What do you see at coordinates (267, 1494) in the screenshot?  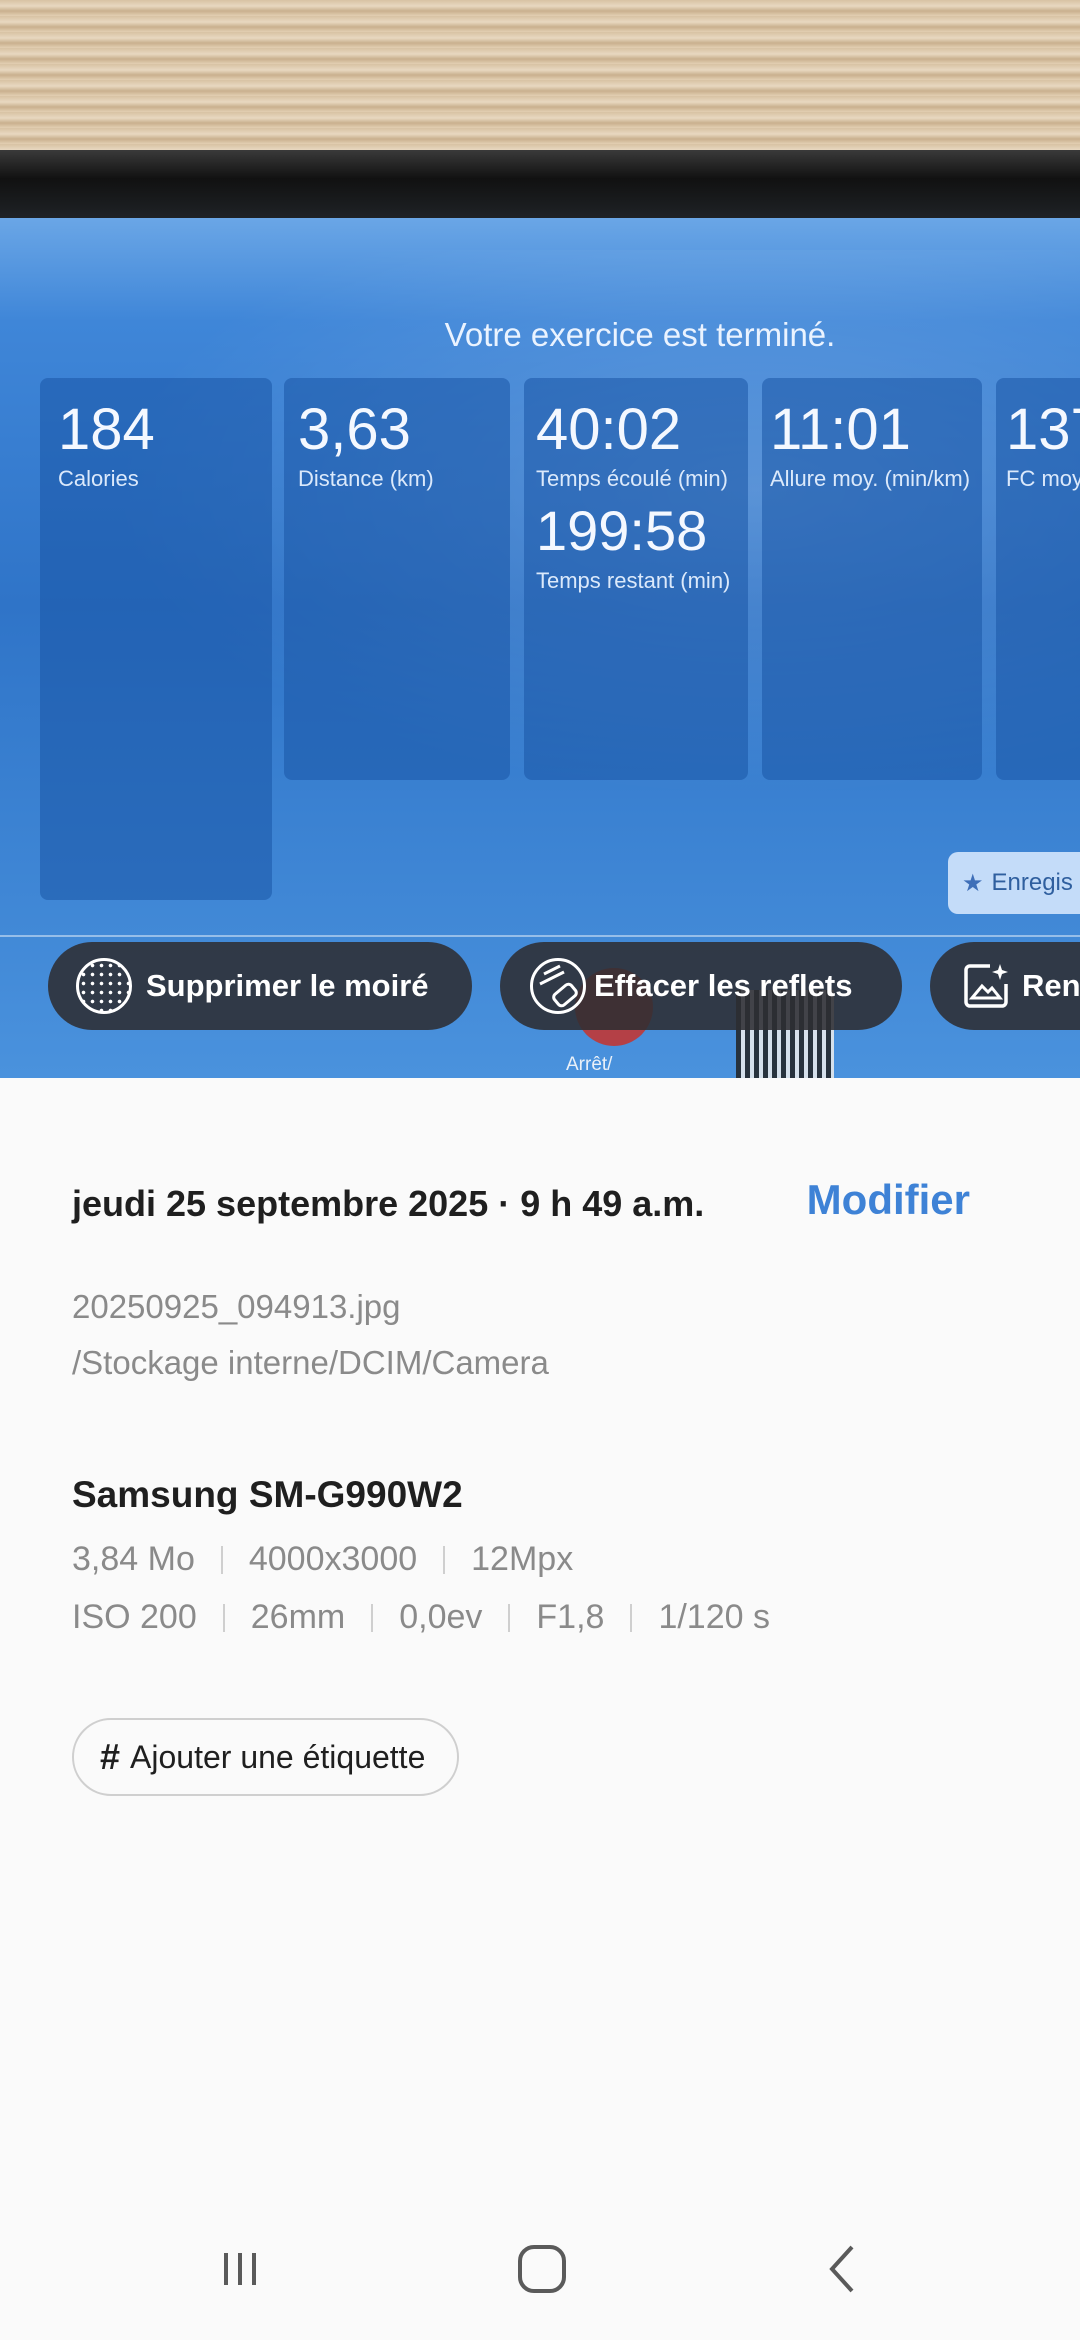 I see `device-model: Samsung SM-G990W2` at bounding box center [267, 1494].